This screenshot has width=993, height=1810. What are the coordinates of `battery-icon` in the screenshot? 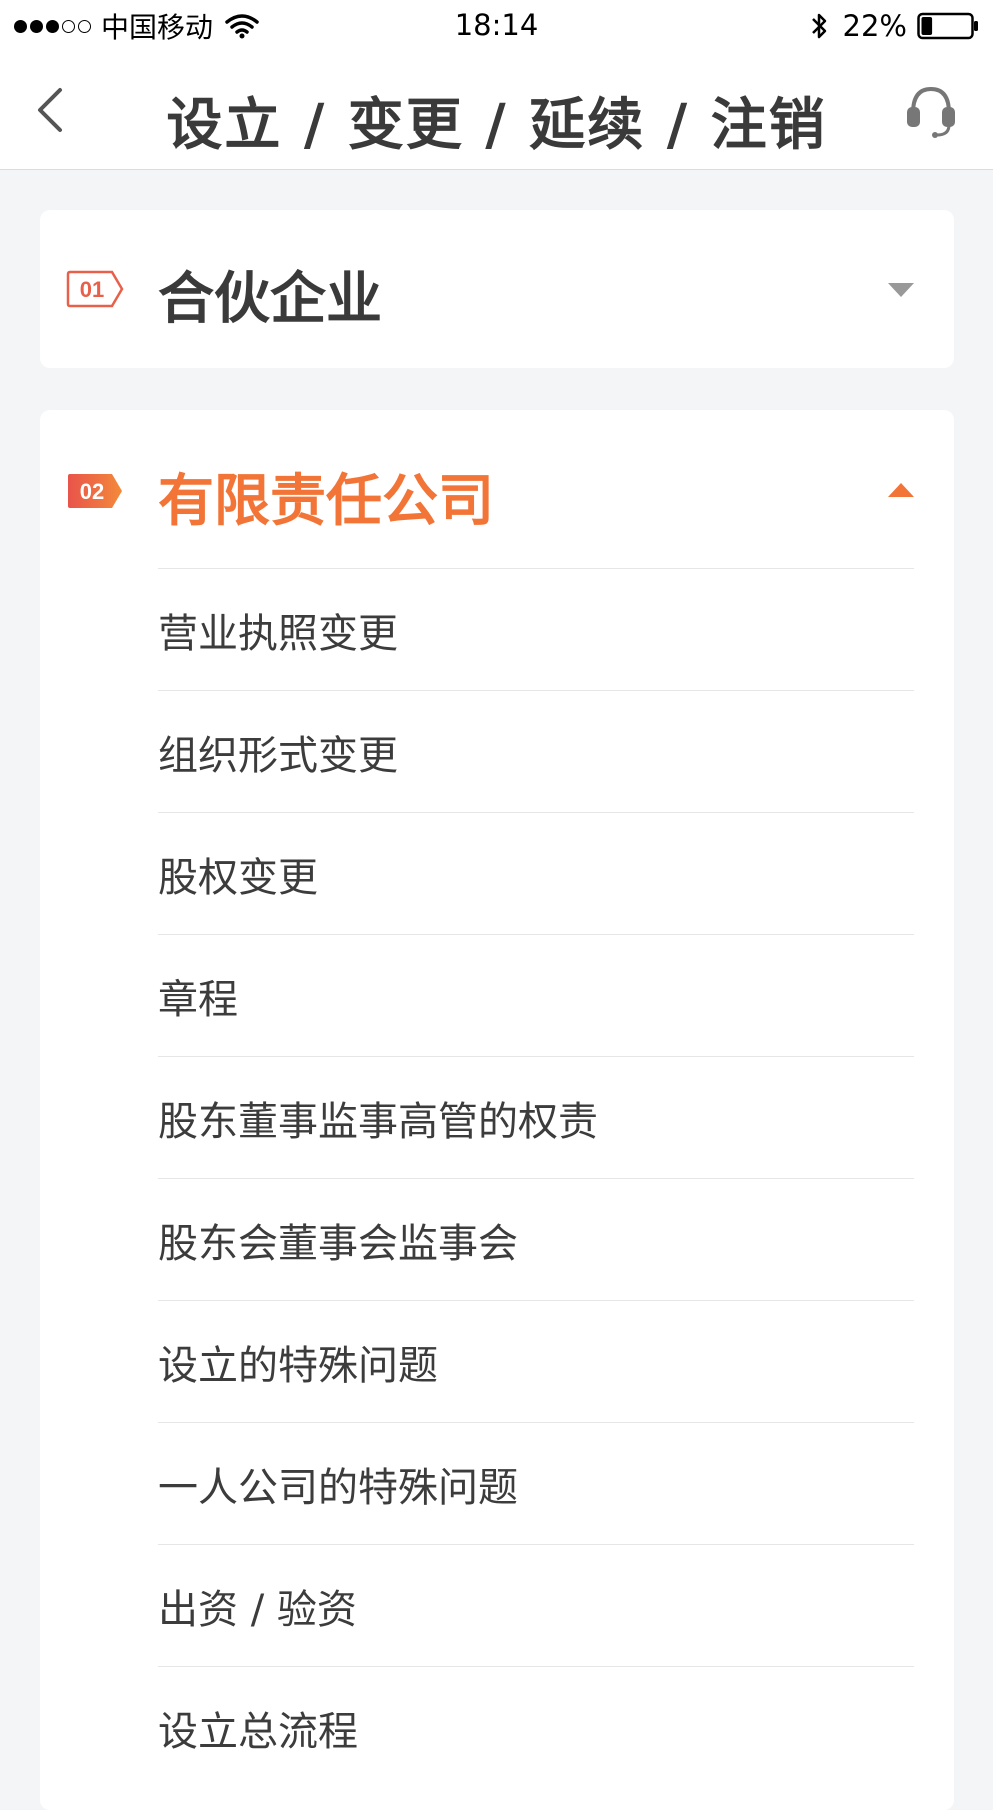 It's located at (947, 26).